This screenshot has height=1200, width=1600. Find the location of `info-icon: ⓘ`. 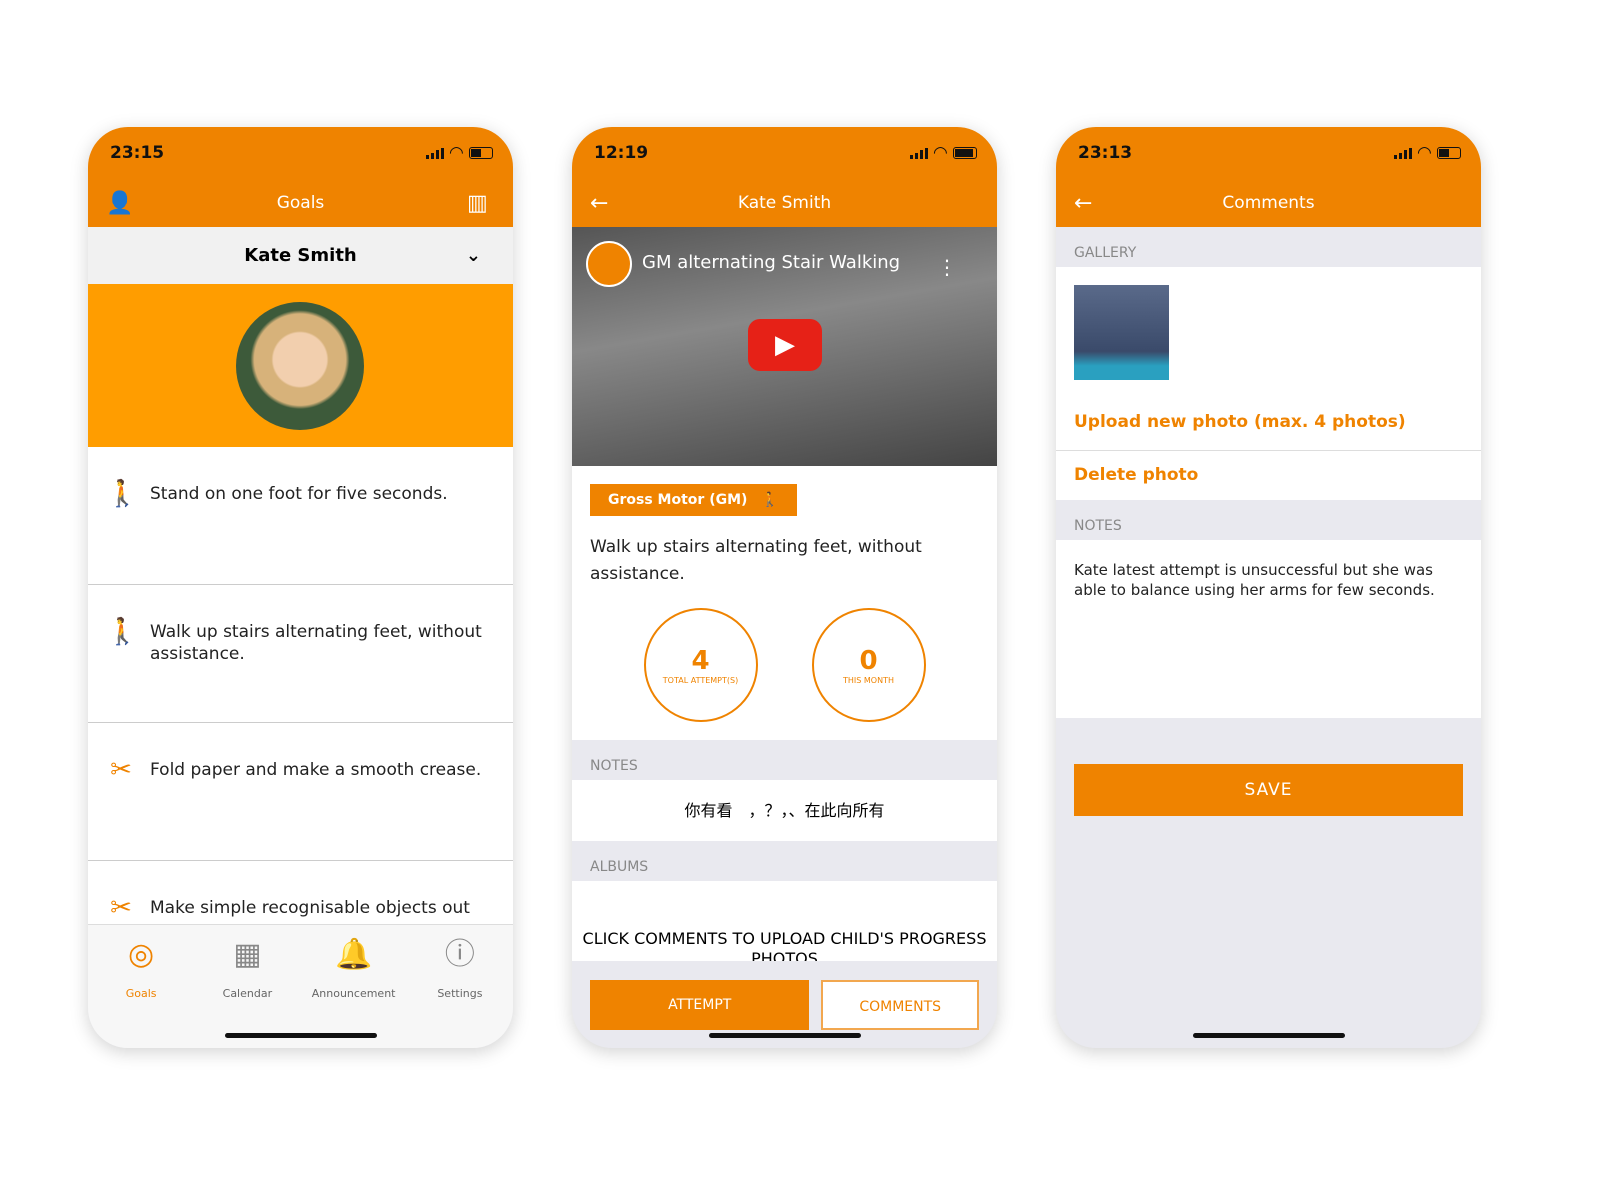

info-icon: ⓘ is located at coordinates (459, 954).